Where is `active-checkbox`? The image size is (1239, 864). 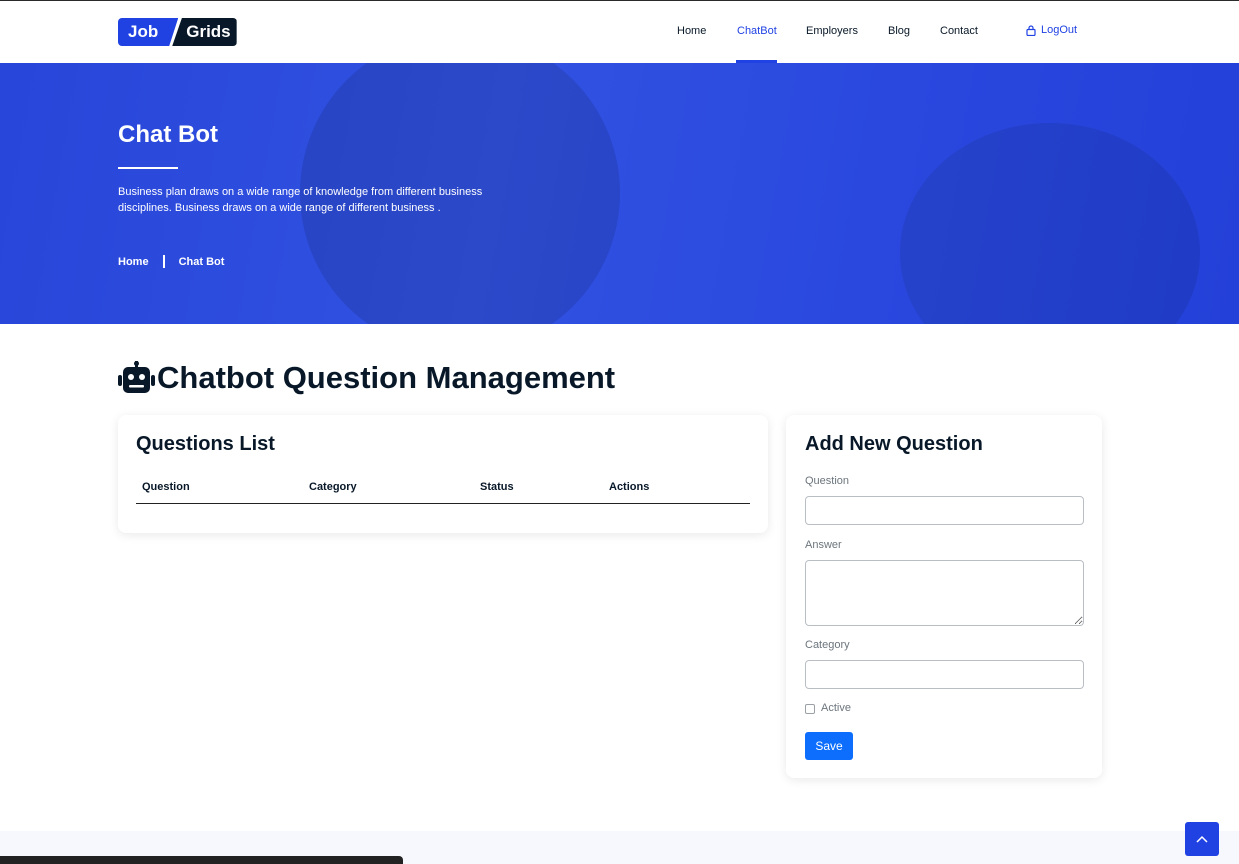 active-checkbox is located at coordinates (810, 709).